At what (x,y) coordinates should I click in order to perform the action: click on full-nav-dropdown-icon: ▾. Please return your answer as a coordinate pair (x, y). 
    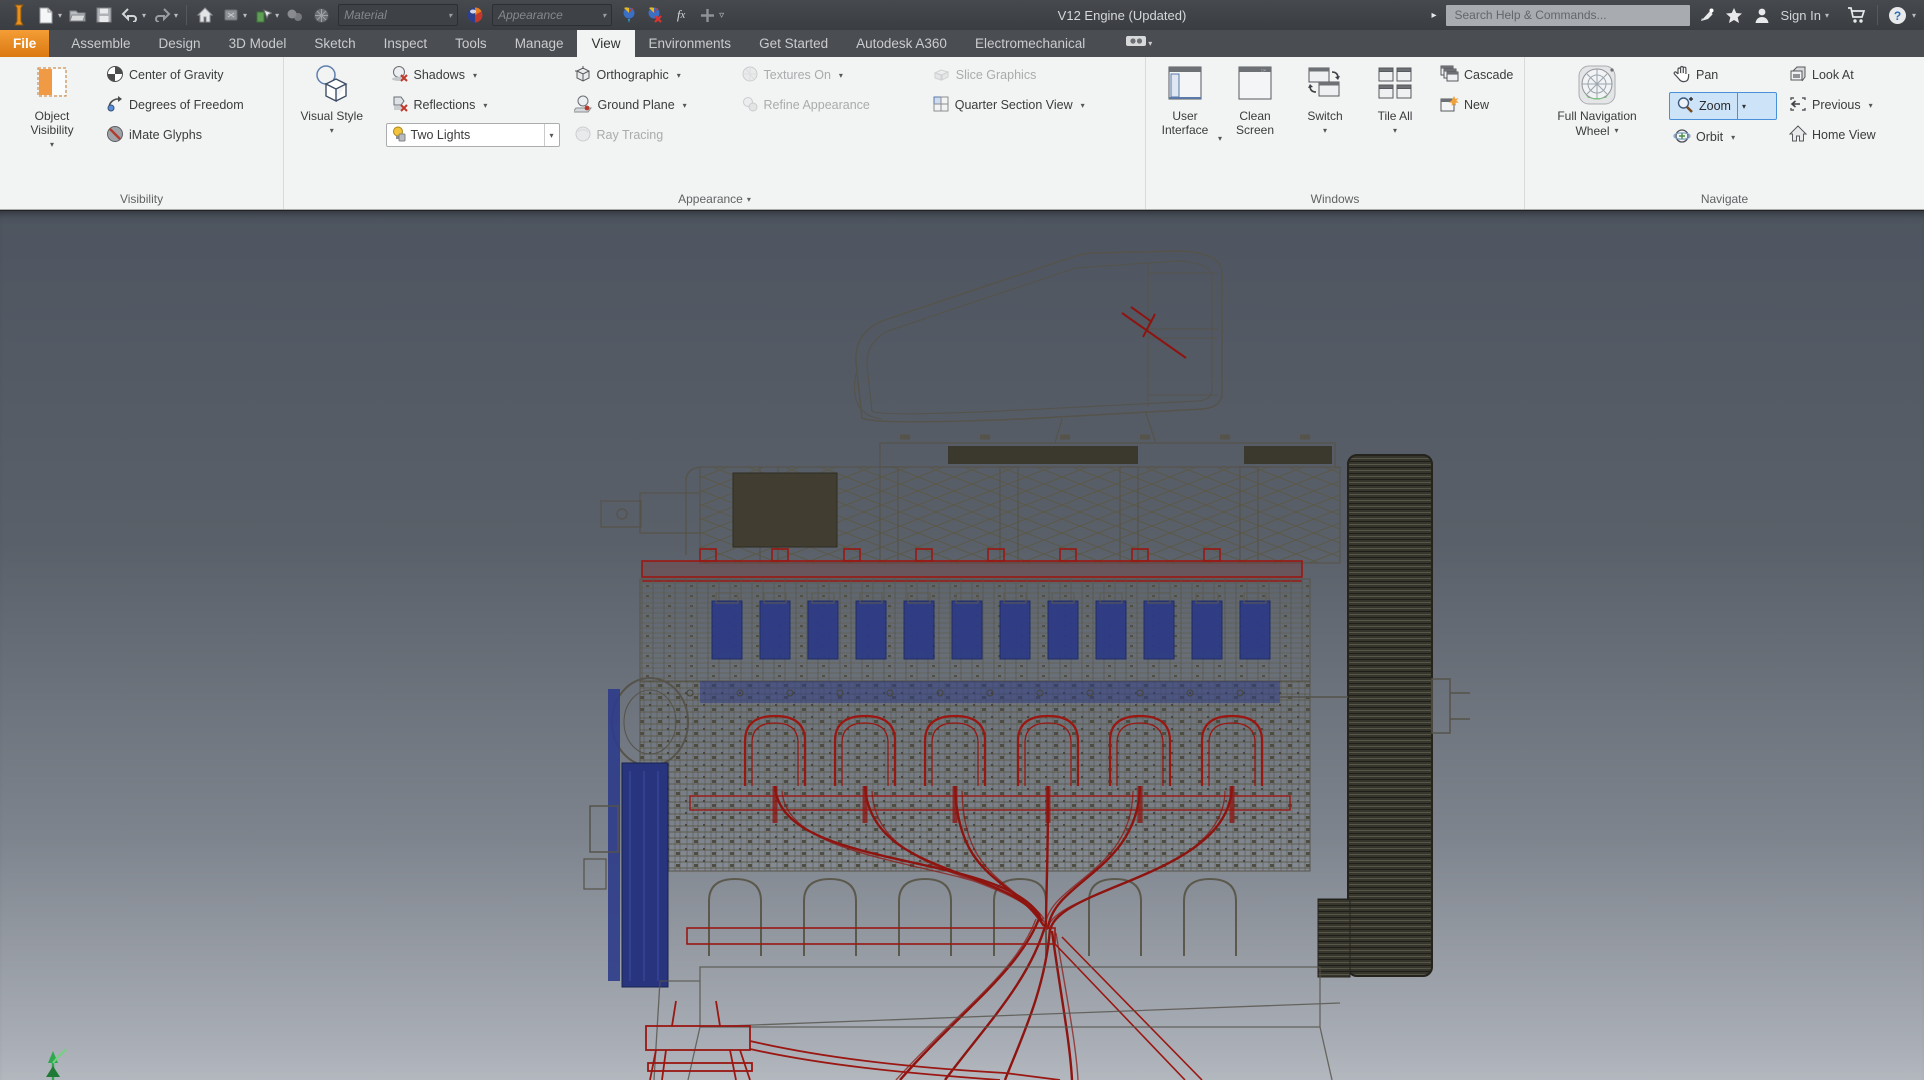
    Looking at the image, I should click on (1616, 130).